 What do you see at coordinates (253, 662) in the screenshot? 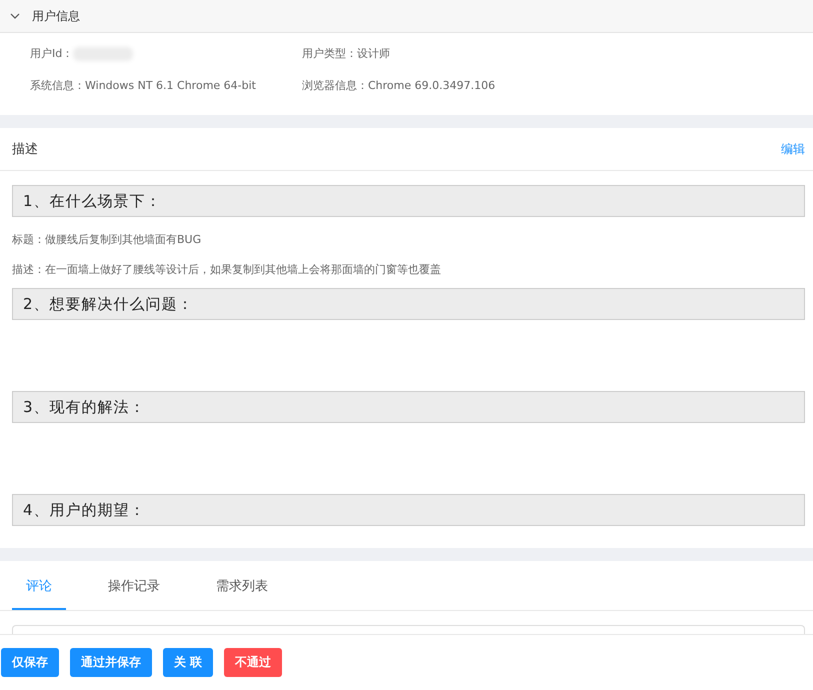
I see `action-button: 不通过` at bounding box center [253, 662].